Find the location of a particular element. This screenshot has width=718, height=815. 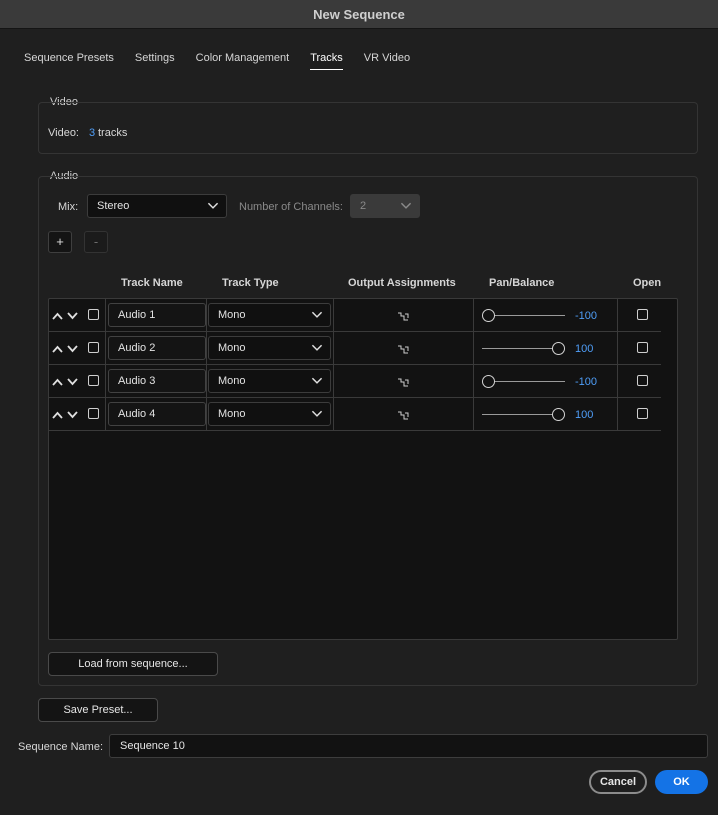

video-label: Video: is located at coordinates (63, 133).